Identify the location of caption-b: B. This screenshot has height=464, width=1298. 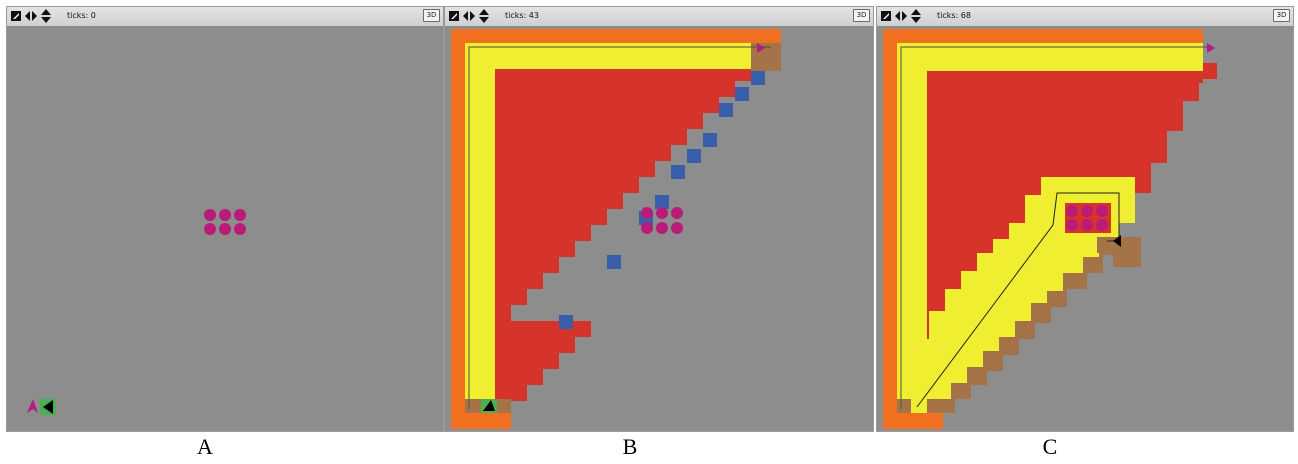
(630, 446).